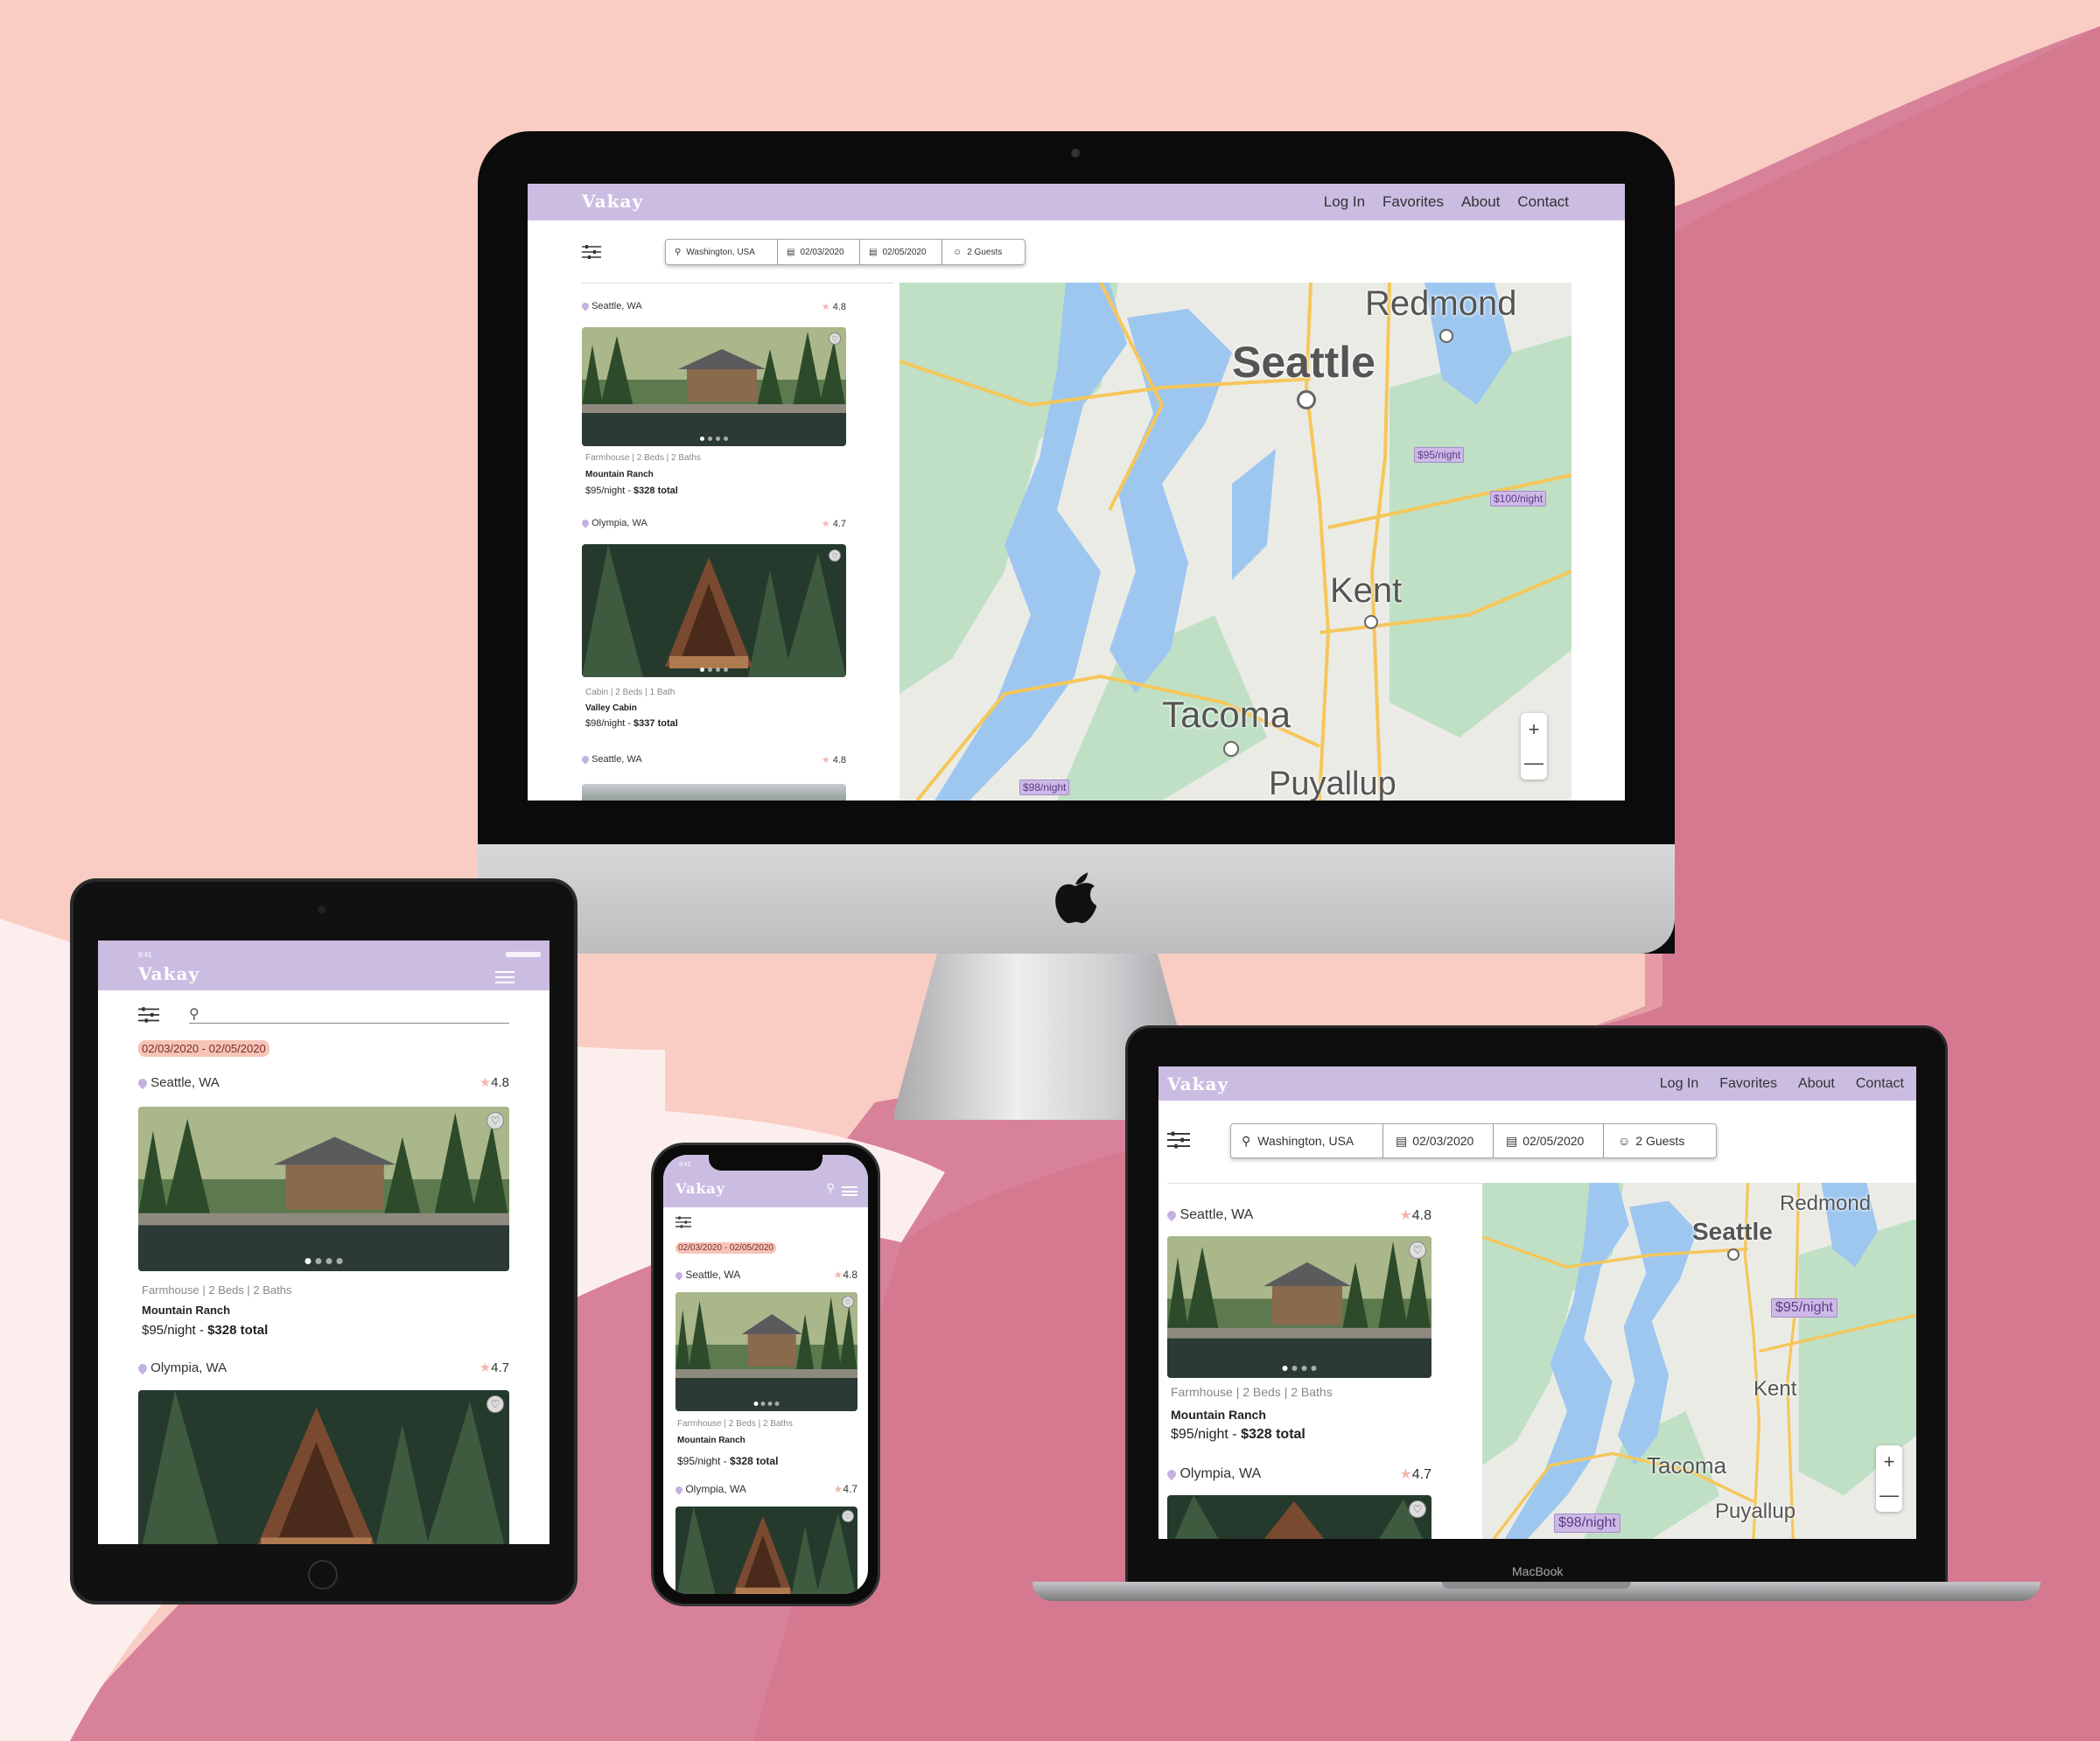 Image resolution: width=2100 pixels, height=1741 pixels. Describe the element at coordinates (643, 458) in the screenshot. I see `listing-meta: Farmhouse | 2 Beds | 2 Baths` at that location.